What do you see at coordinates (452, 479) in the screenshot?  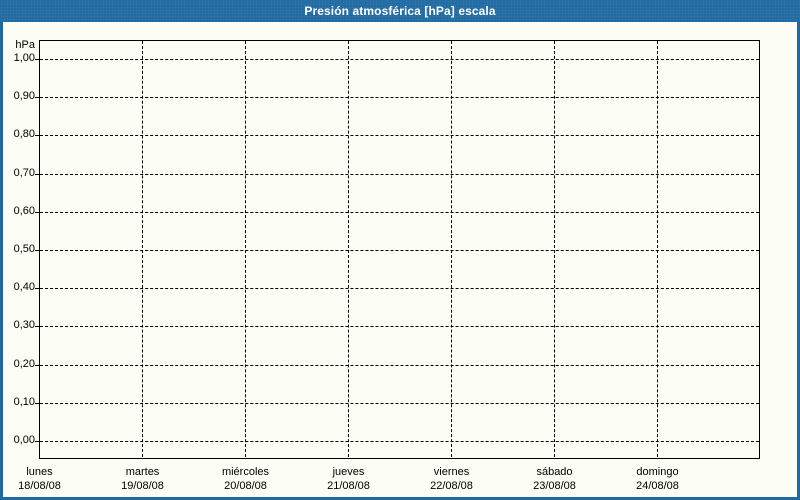 I see `x-tick-label: viernes 22/08/08` at bounding box center [452, 479].